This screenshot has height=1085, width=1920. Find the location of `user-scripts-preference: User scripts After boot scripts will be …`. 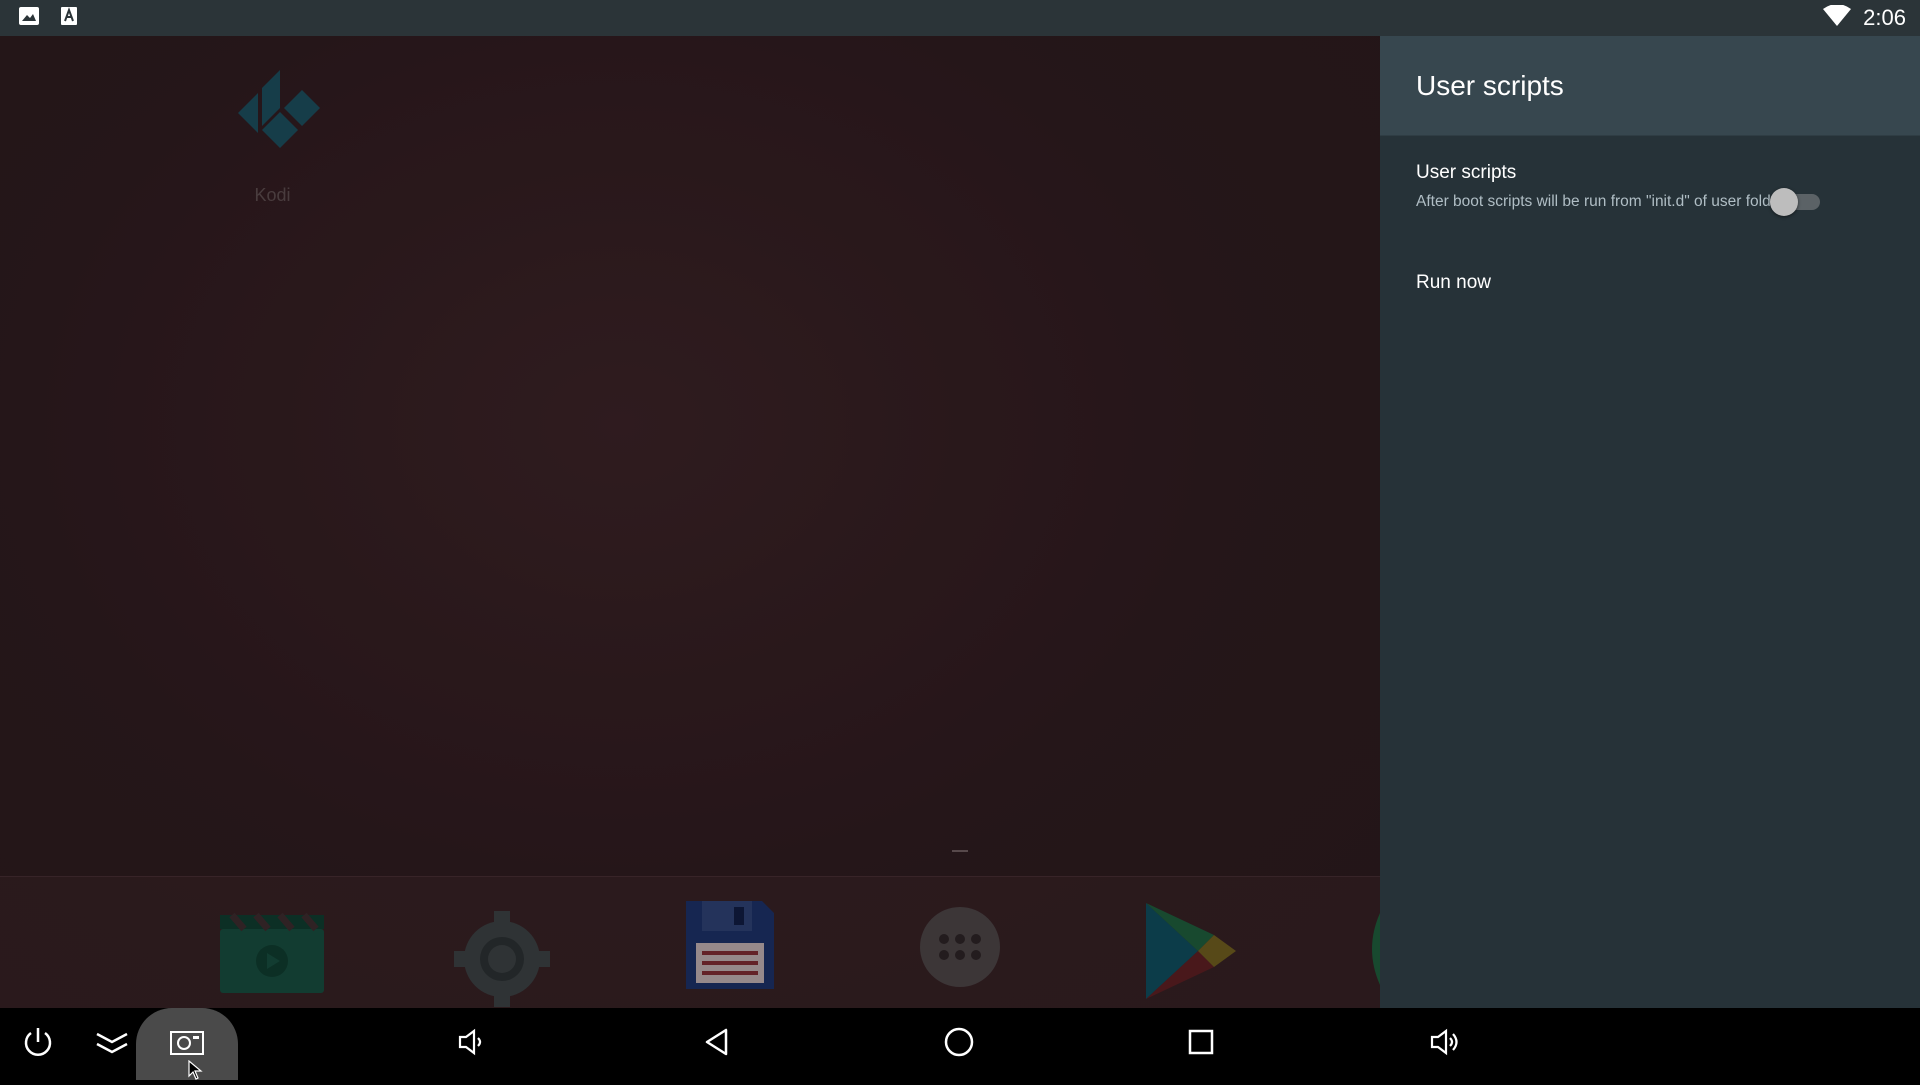

user-scripts-preference: User scripts After boot scripts will be … is located at coordinates (1650, 188).